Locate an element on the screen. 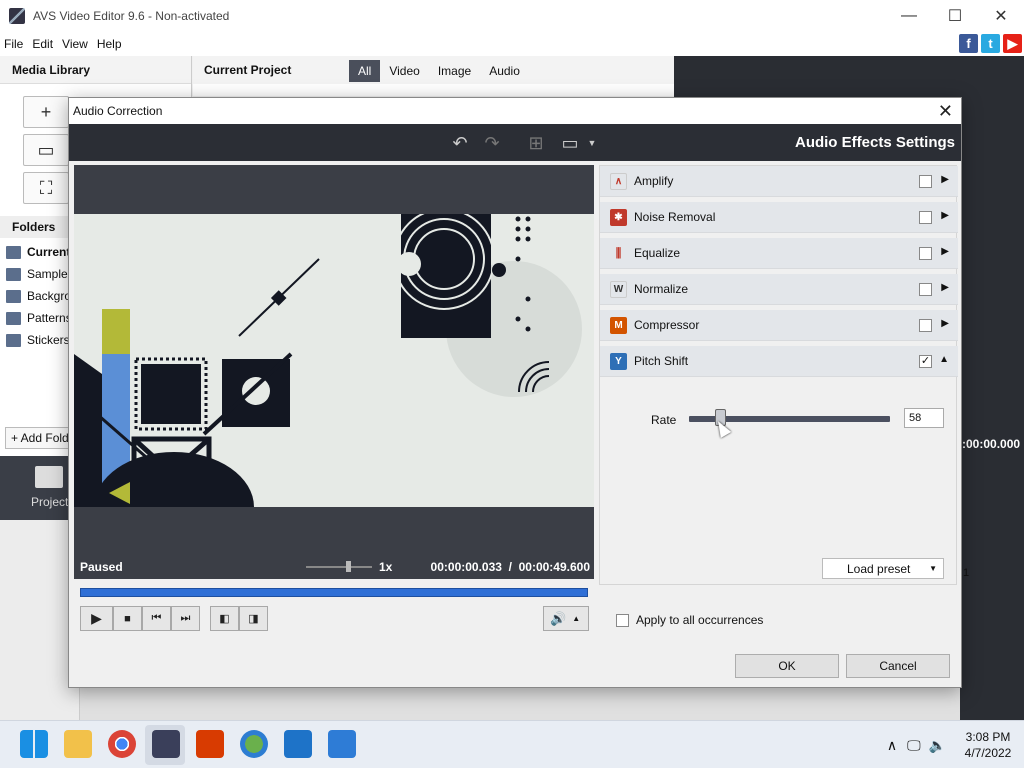  effect-noise-removal: ✱ Noise Removal ▶ is located at coordinates (779, 217).